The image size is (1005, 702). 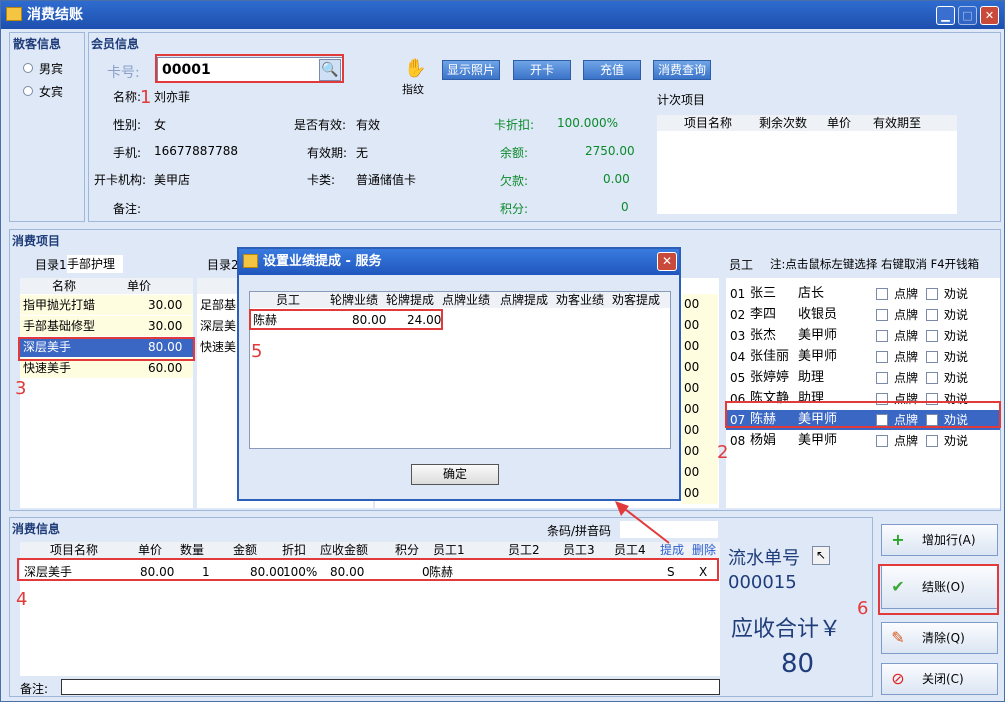 What do you see at coordinates (106, 326) in the screenshot?
I see `item-row-2: 手部基础修型 30.00` at bounding box center [106, 326].